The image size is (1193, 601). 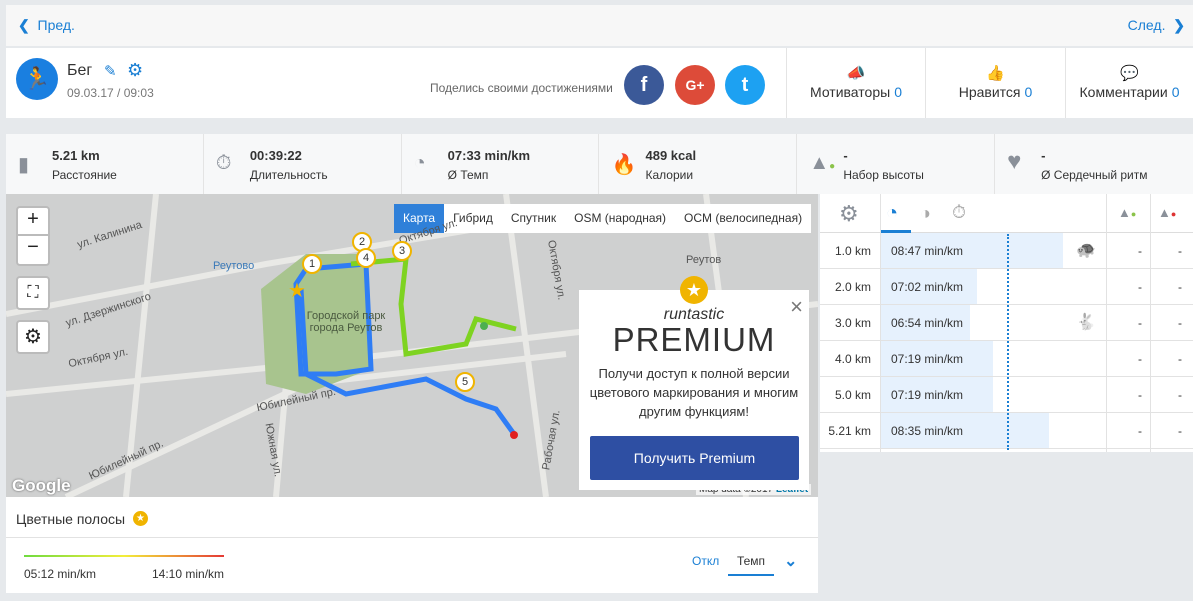 I want to click on km-marker: 4, so click(x=366, y=258).